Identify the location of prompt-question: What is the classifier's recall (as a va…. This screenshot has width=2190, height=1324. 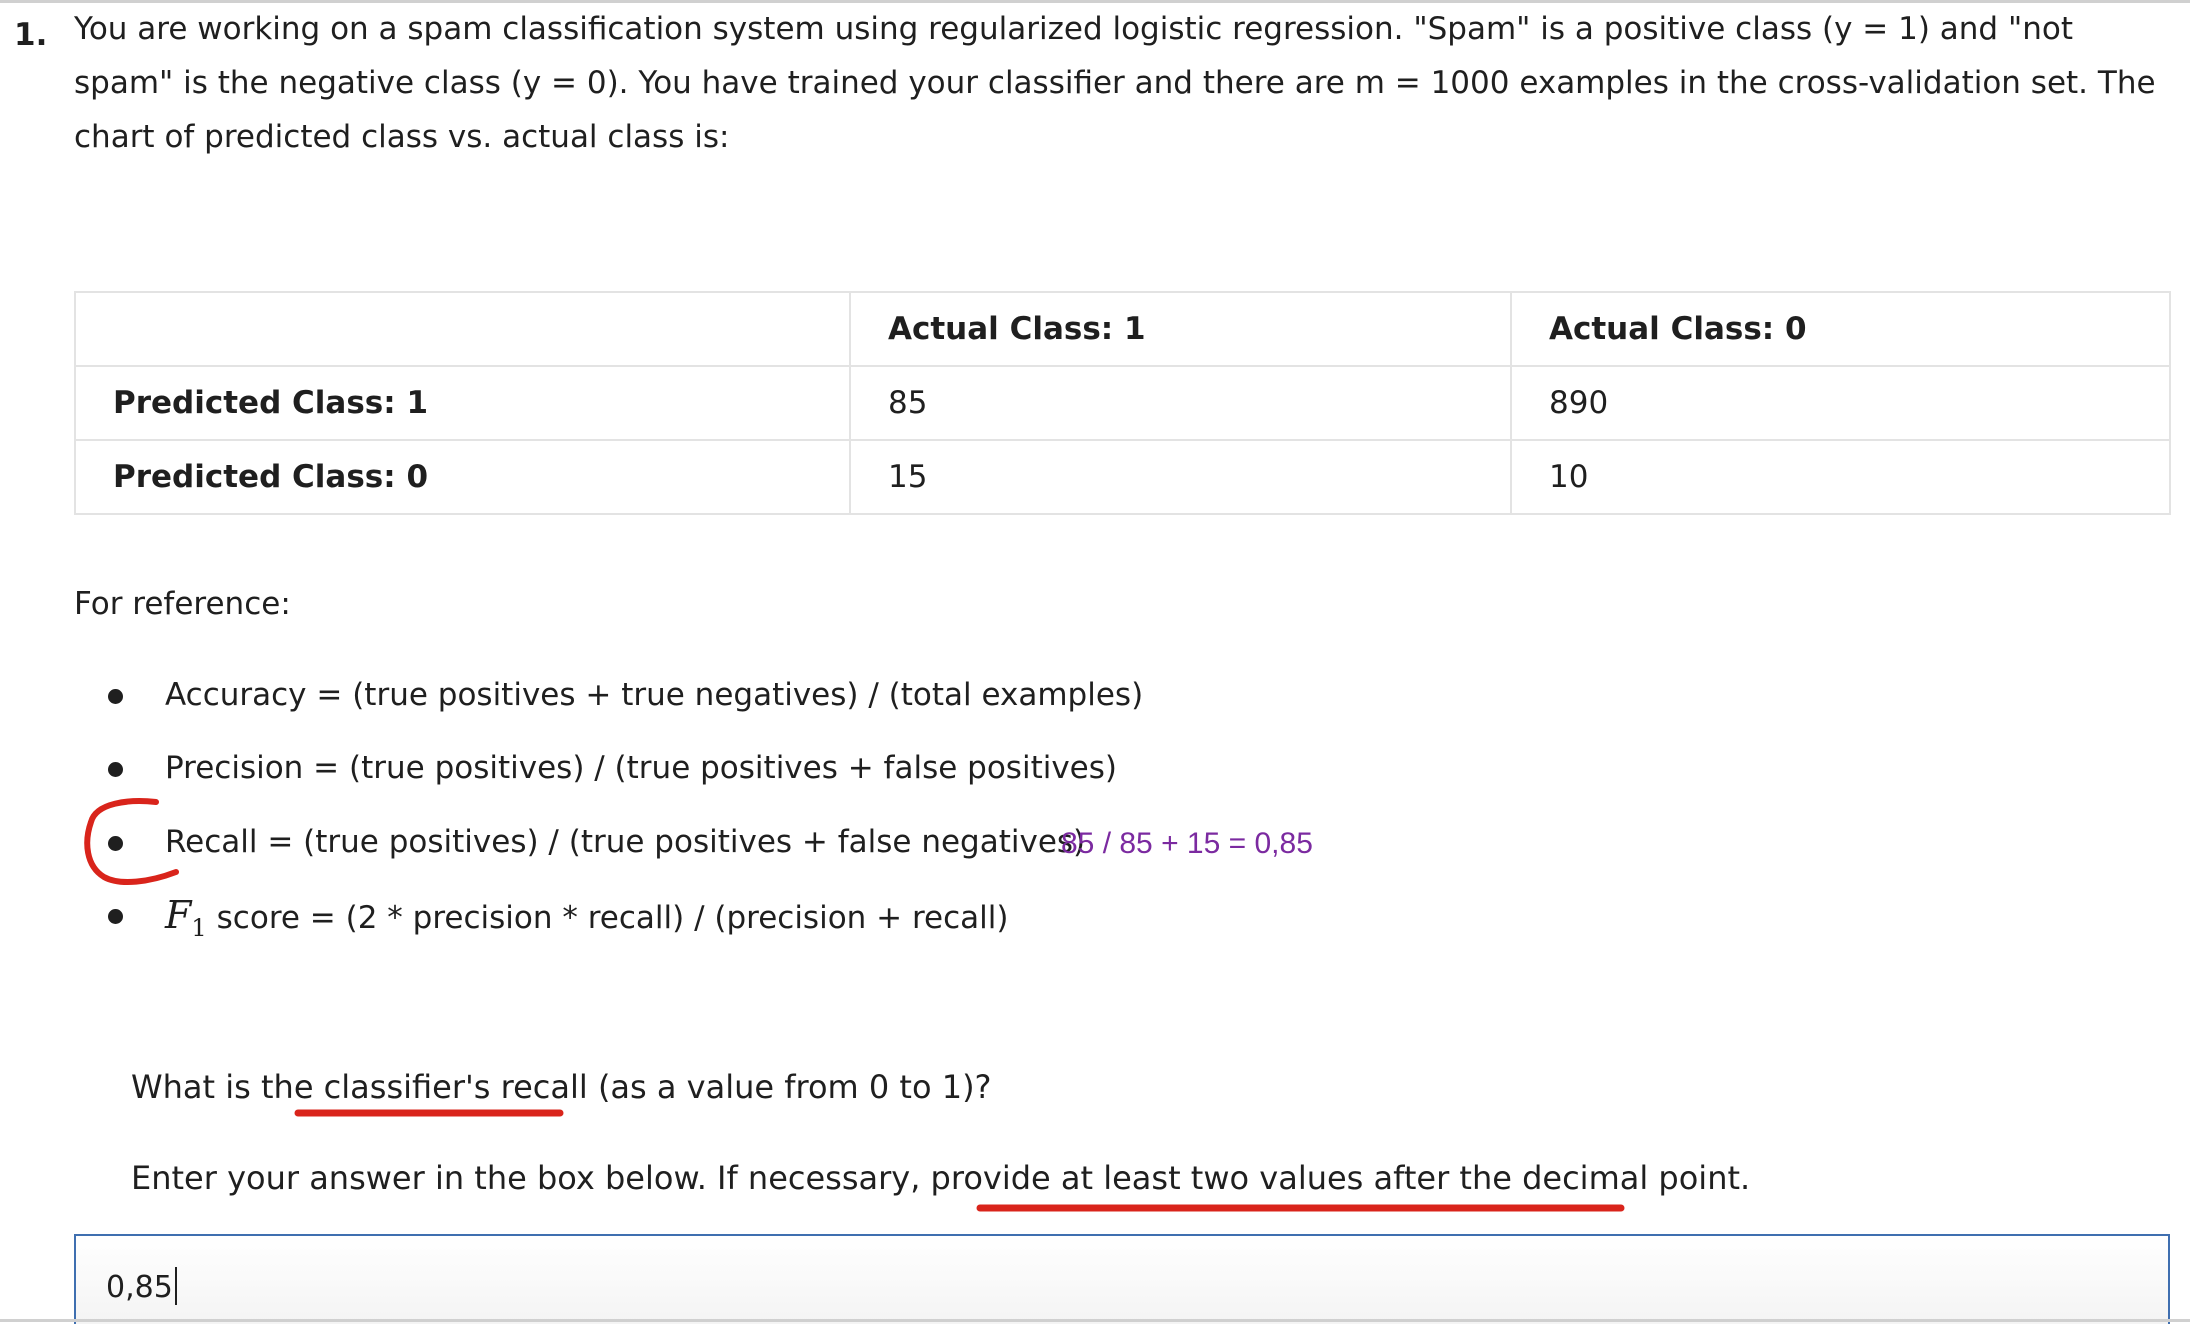
(561, 1087).